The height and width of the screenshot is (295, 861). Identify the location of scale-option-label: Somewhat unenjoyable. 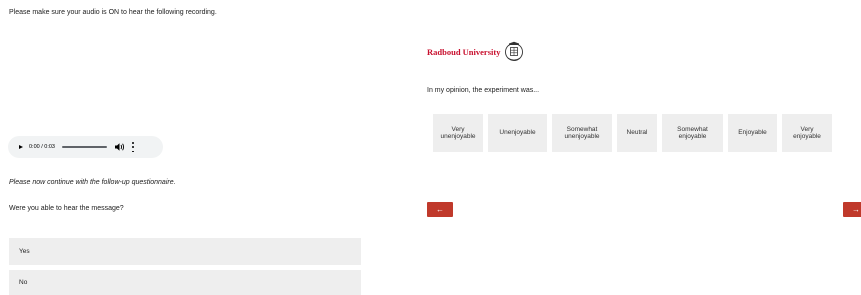
(582, 132).